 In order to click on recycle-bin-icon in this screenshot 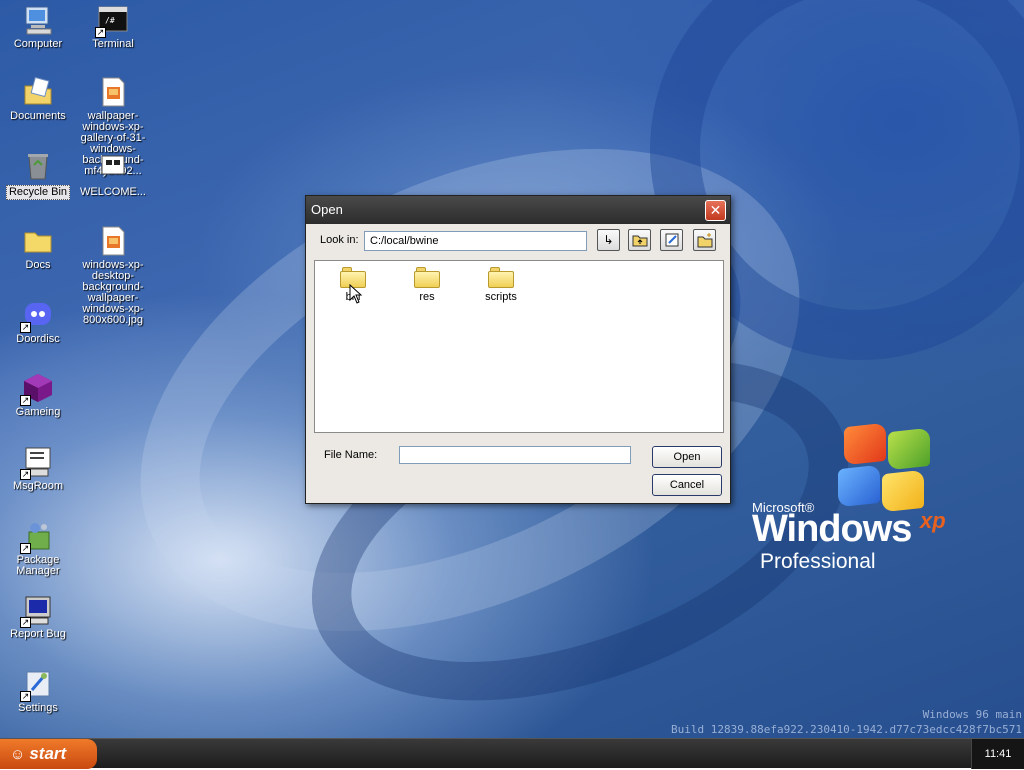, I will do `click(38, 166)`.